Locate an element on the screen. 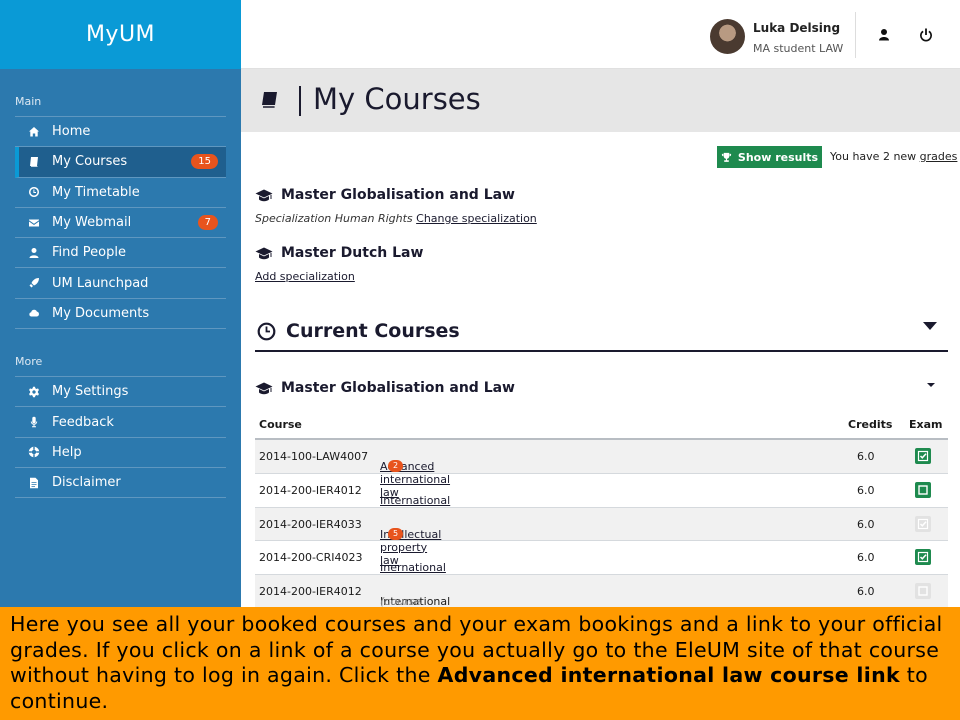  sidebar-item-label: Help is located at coordinates (67, 452).